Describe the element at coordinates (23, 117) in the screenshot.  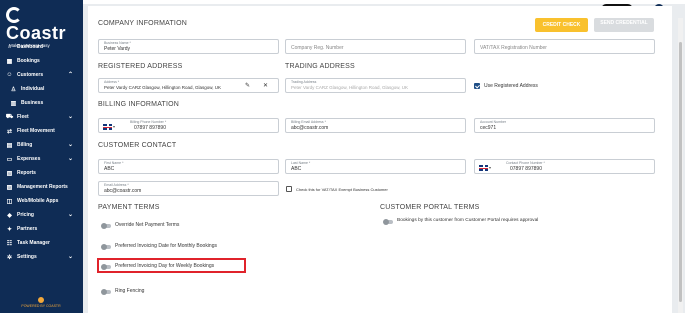
I see `sidebar-item-label: Fleet` at that location.